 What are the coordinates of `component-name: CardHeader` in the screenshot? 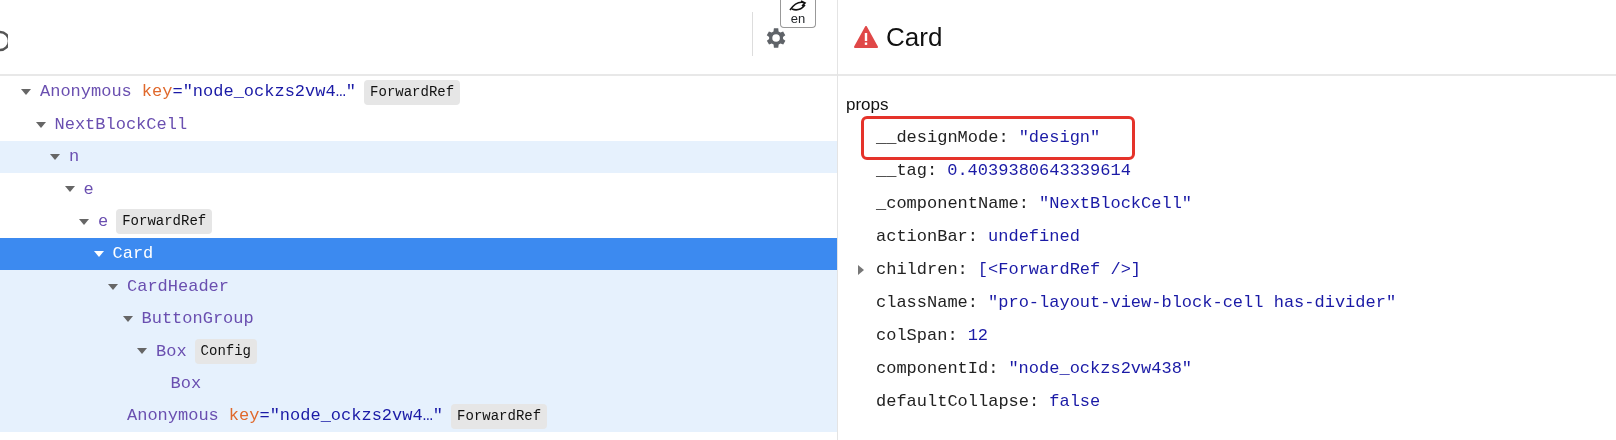 It's located at (178, 286).